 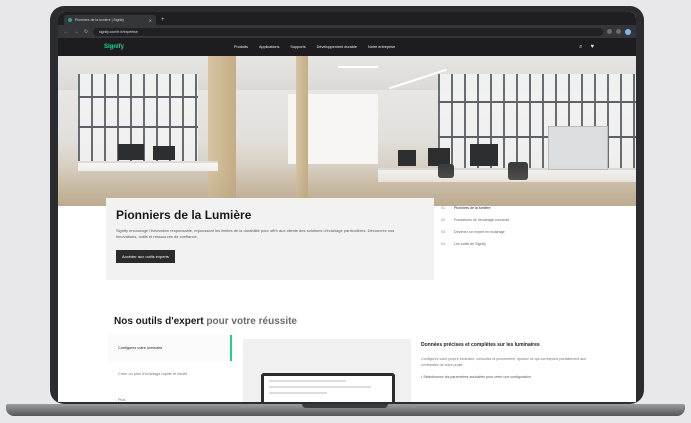 What do you see at coordinates (184, 215) in the screenshot?
I see `page-title: Pionniers de la Lumière` at bounding box center [184, 215].